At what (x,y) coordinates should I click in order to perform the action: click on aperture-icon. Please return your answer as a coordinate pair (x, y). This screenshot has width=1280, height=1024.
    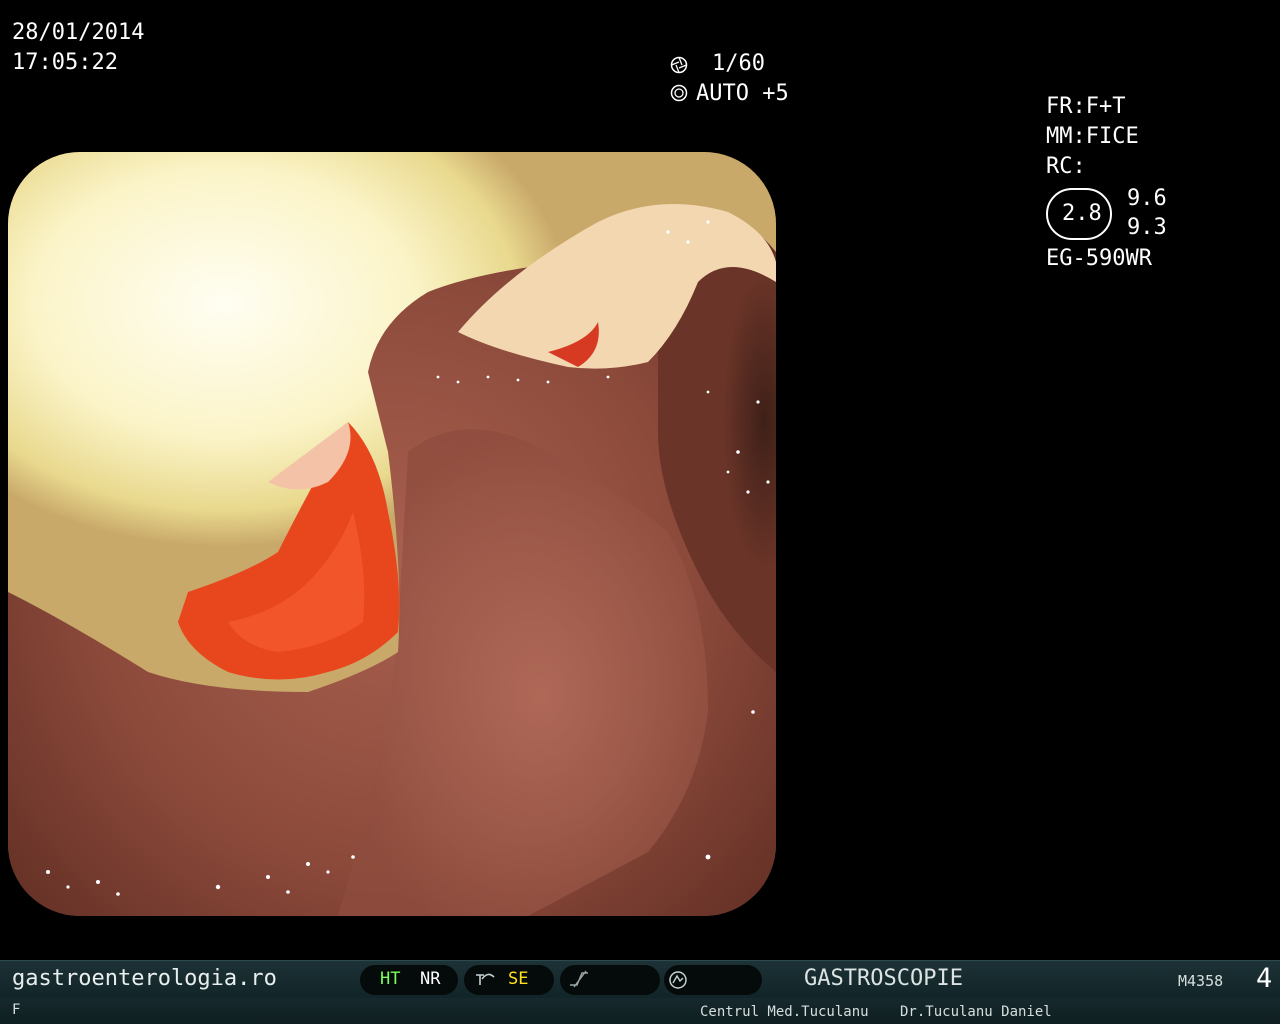
    Looking at the image, I should click on (679, 65).